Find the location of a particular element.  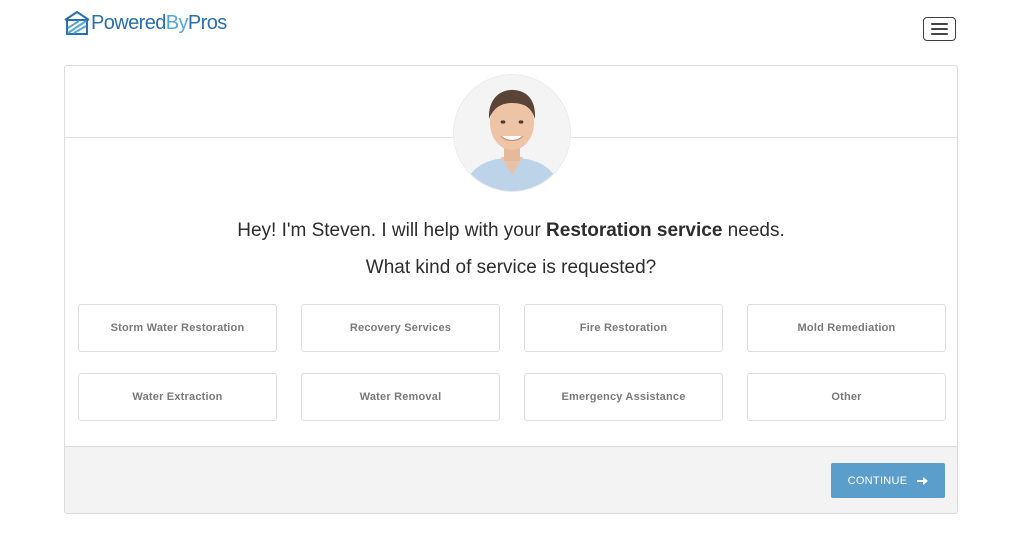

brand-logo: PoweredByPros is located at coordinates (145, 23).